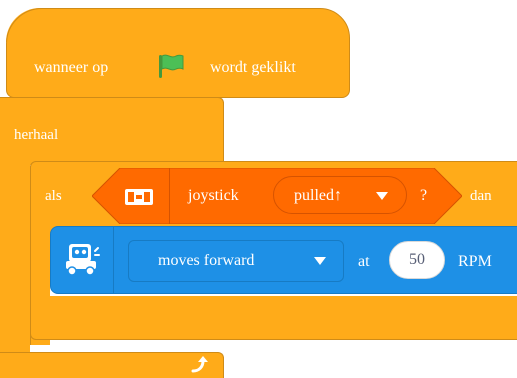 This screenshot has width=517, height=378. What do you see at coordinates (15, 269) in the screenshot?
I see `repeat-block-arm` at bounding box center [15, 269].